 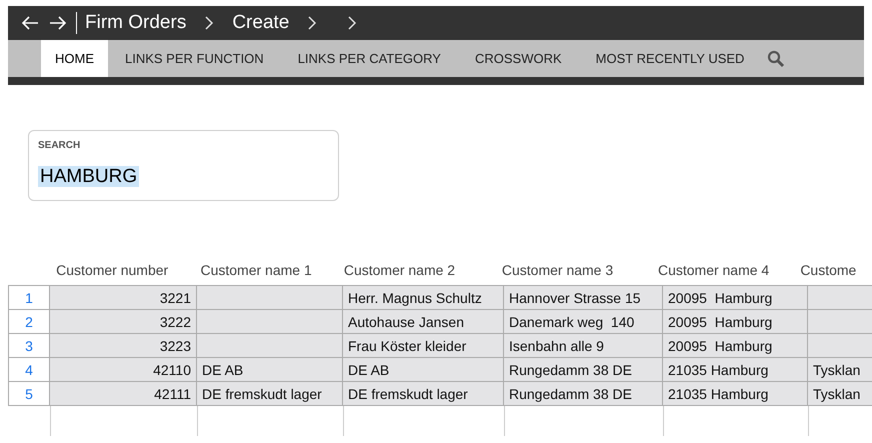 I want to click on row-number: 4, so click(x=29, y=369).